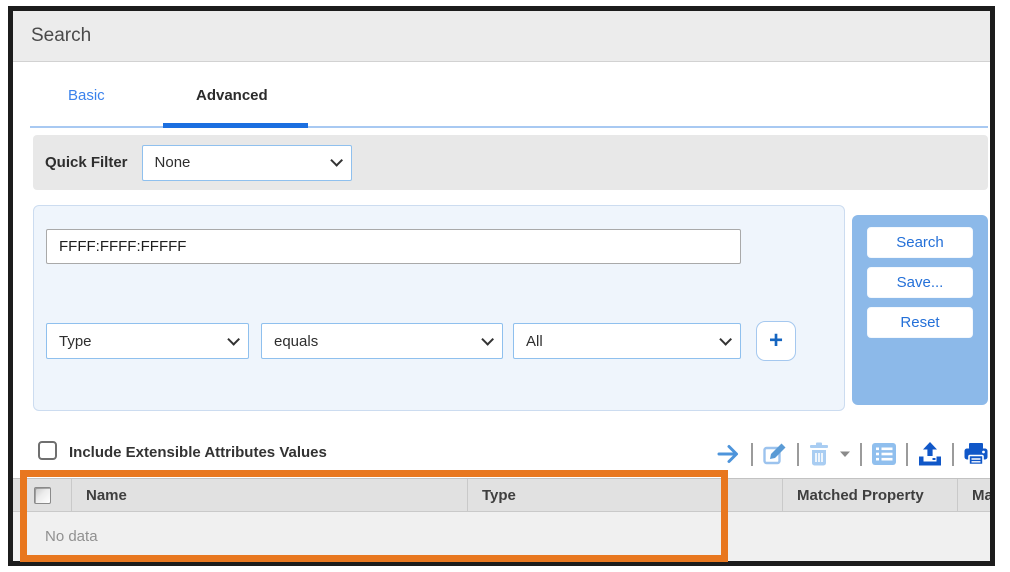  What do you see at coordinates (930, 454) in the screenshot?
I see `upload-icon` at bounding box center [930, 454].